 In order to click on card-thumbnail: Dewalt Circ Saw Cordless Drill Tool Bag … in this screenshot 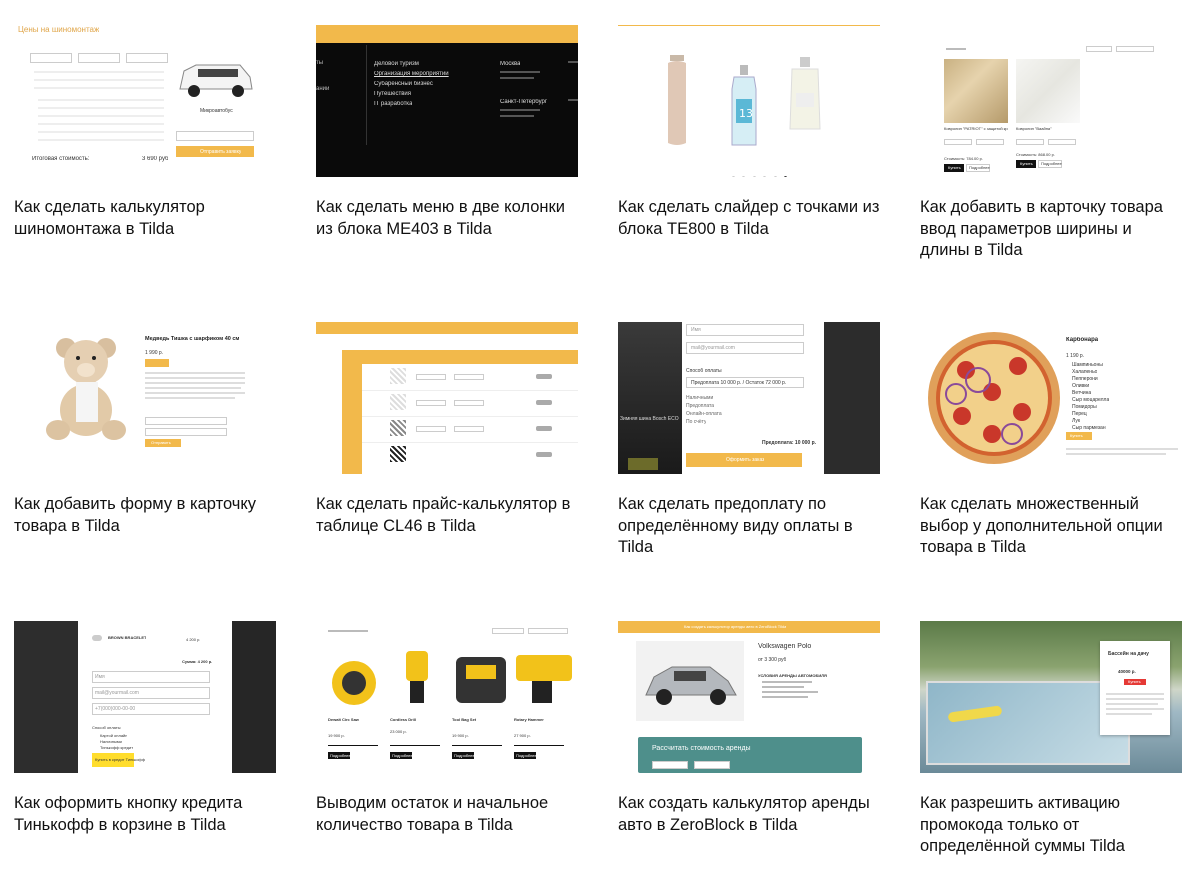, I will do `click(447, 697)`.